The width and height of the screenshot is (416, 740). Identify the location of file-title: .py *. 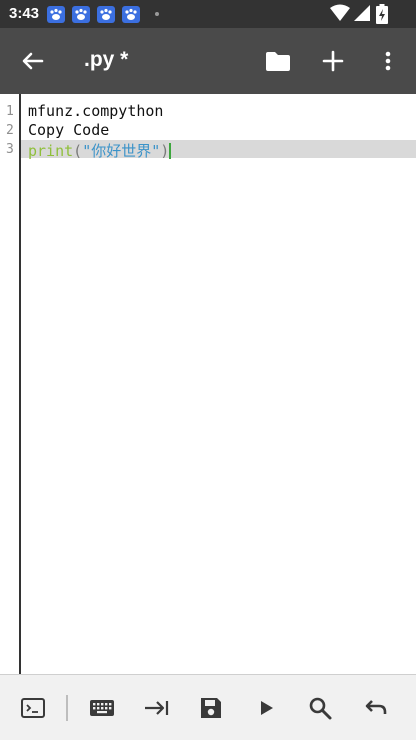
(106, 59).